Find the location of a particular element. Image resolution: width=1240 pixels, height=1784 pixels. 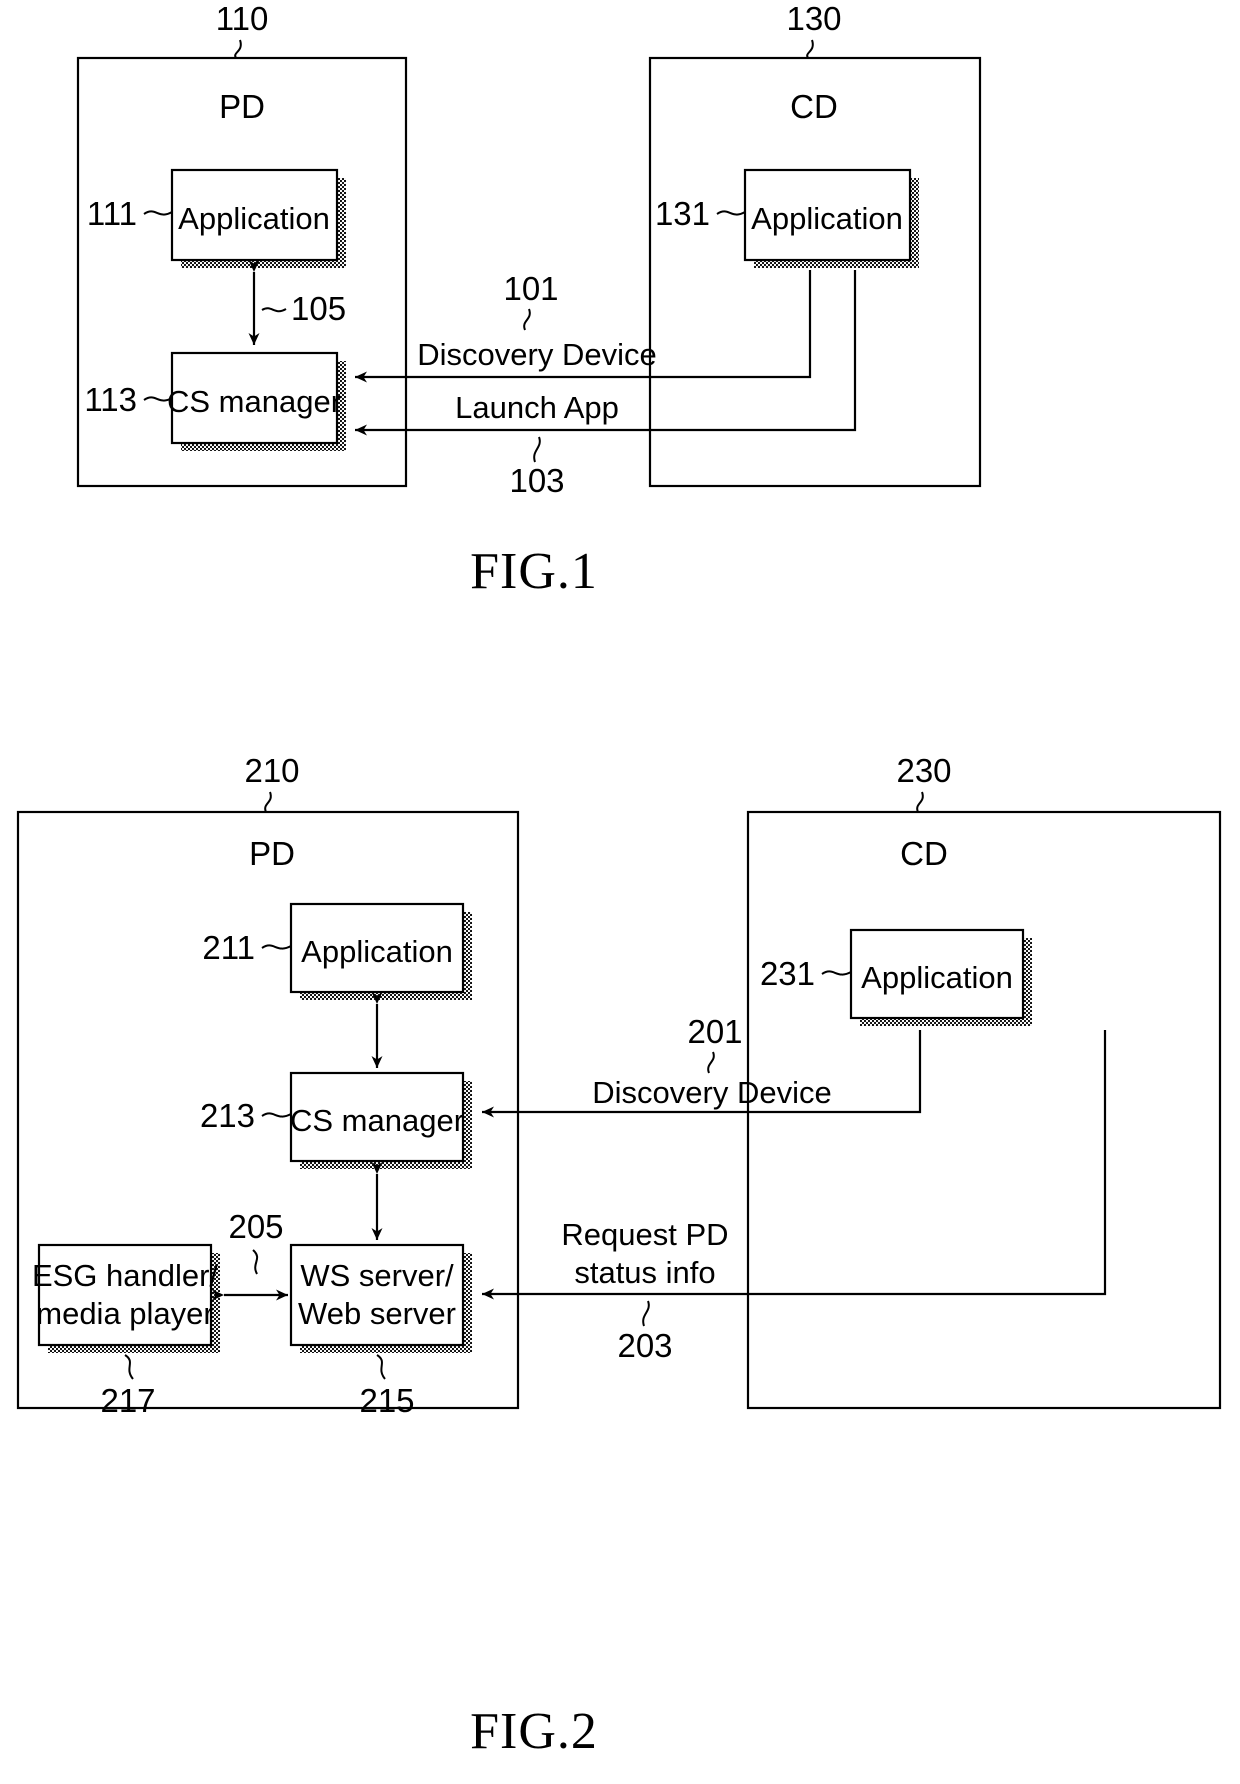

fig2-ref-230-leader is located at coordinates (920, 802).